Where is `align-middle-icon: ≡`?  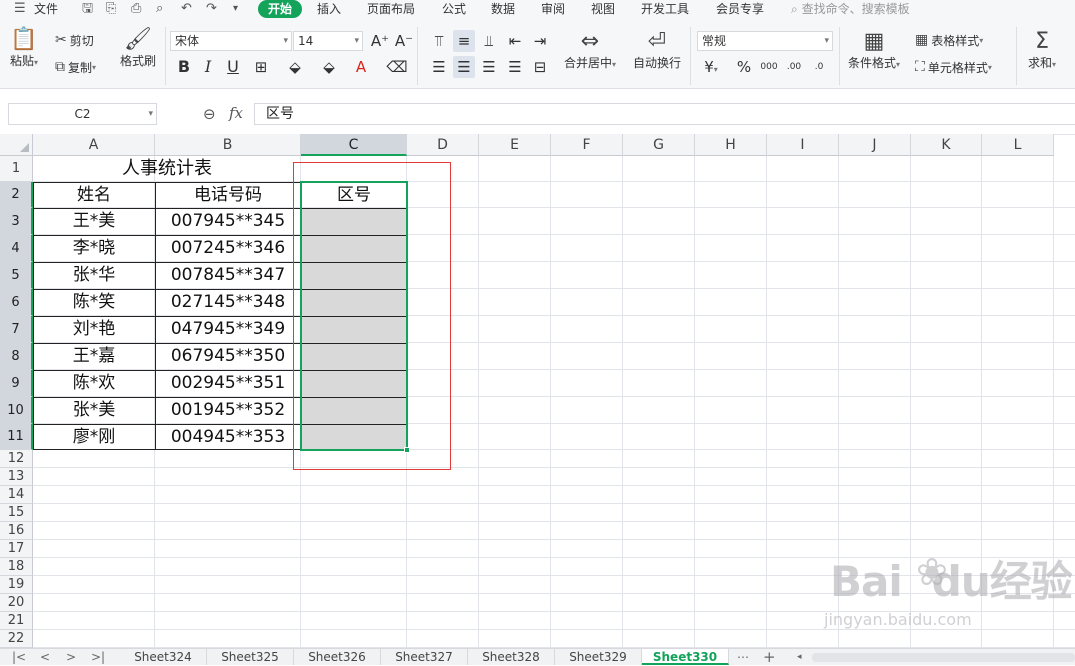
align-middle-icon: ≡ is located at coordinates (464, 41).